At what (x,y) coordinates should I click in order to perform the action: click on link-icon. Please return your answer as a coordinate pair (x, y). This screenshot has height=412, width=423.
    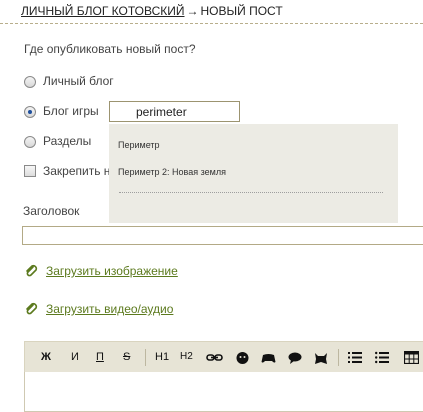
    Looking at the image, I should click on (214, 357).